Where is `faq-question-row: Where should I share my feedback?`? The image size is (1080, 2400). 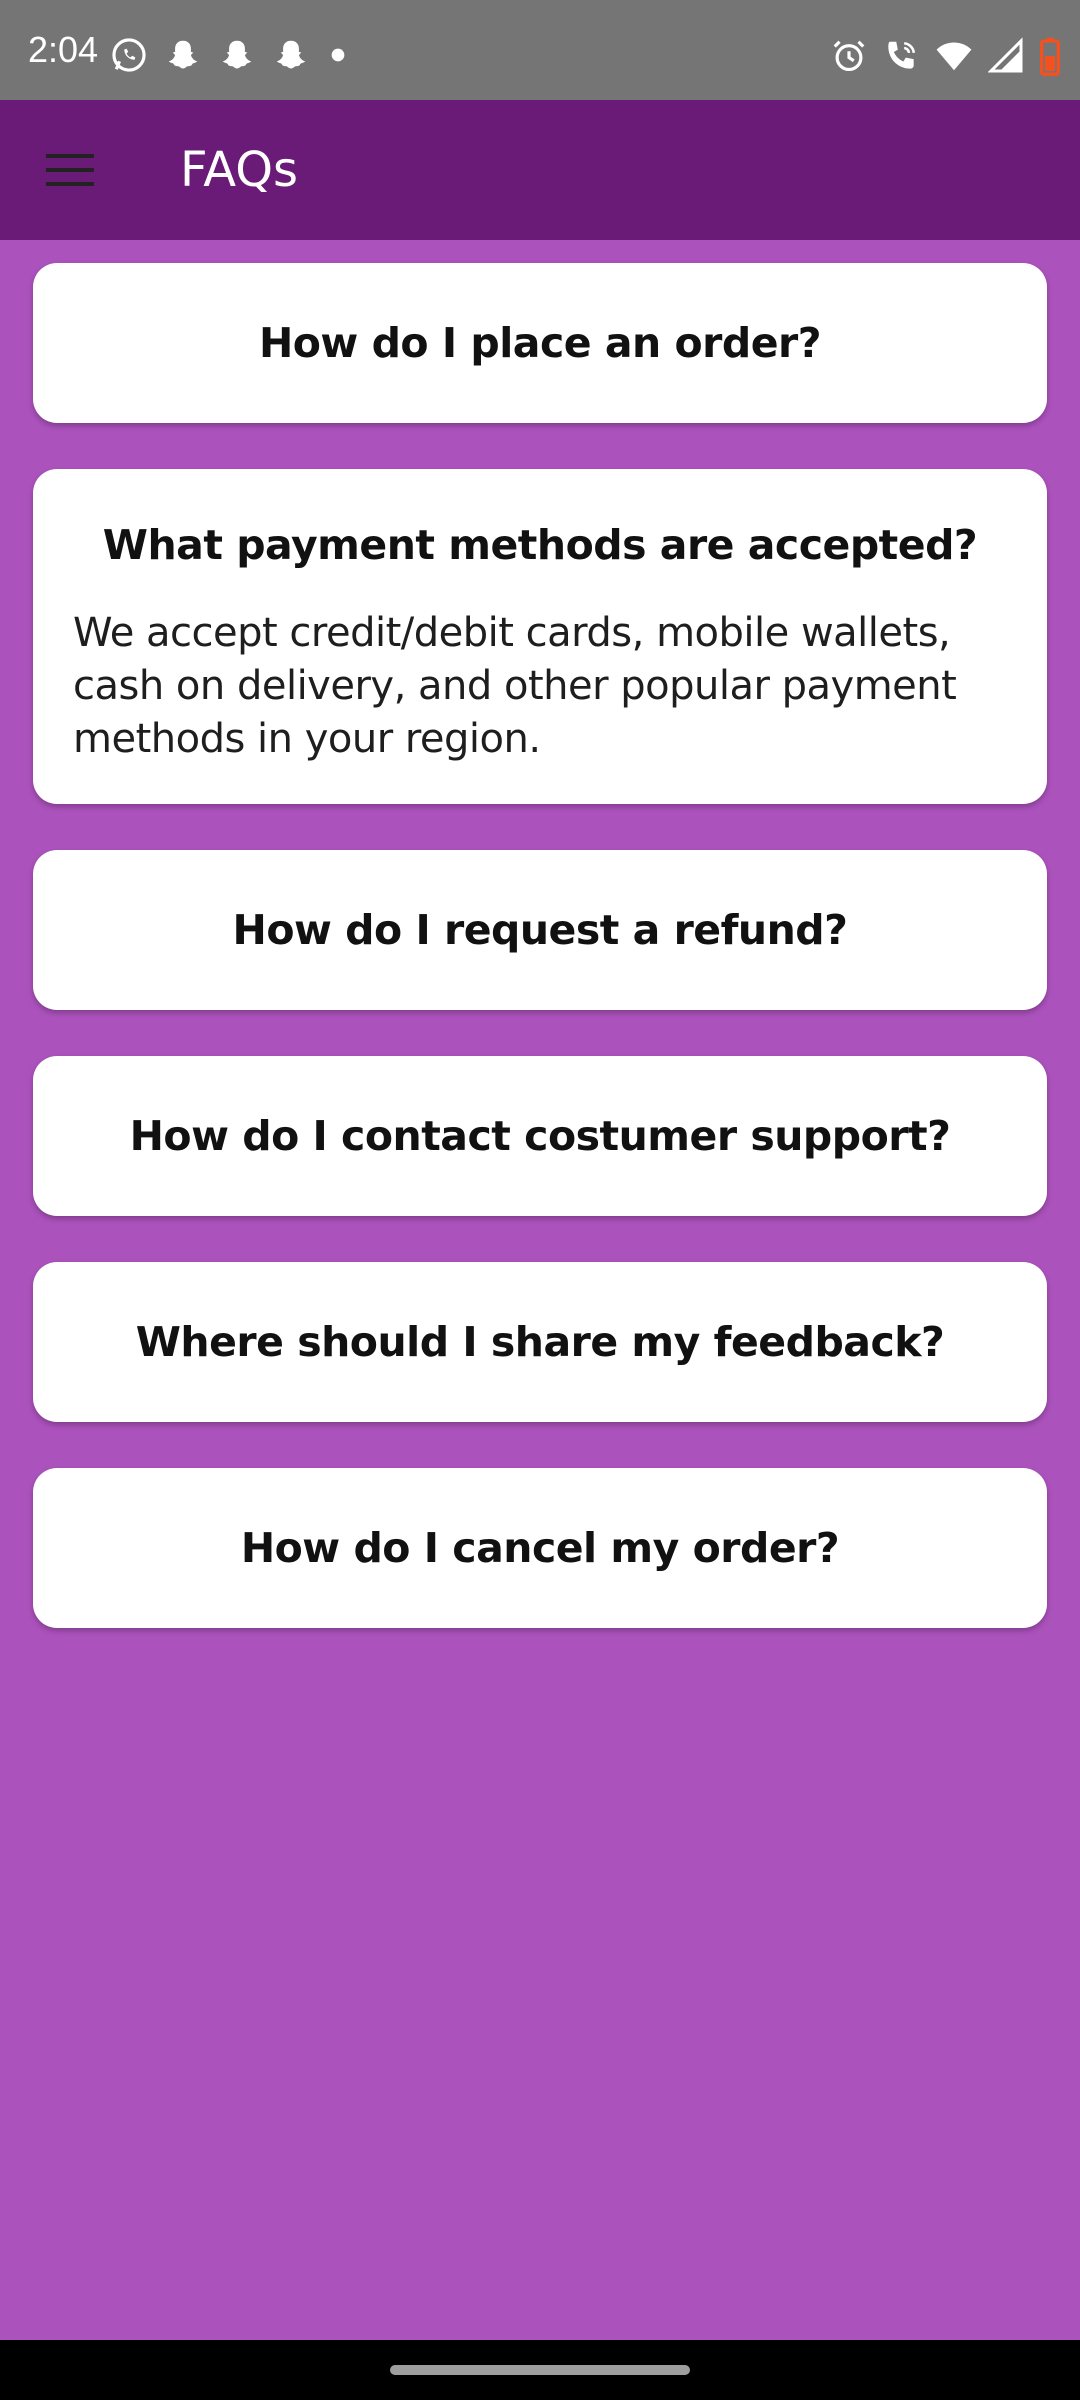 faq-question-row: Where should I share my feedback? is located at coordinates (540, 1342).